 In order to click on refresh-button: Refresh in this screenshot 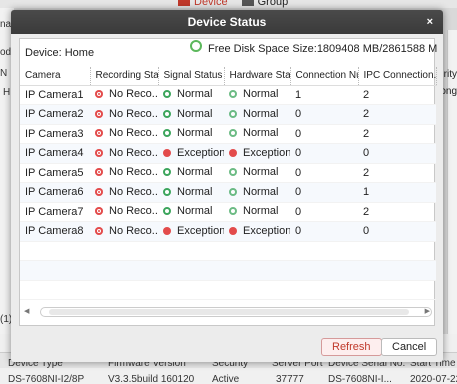, I will do `click(351, 347)`.